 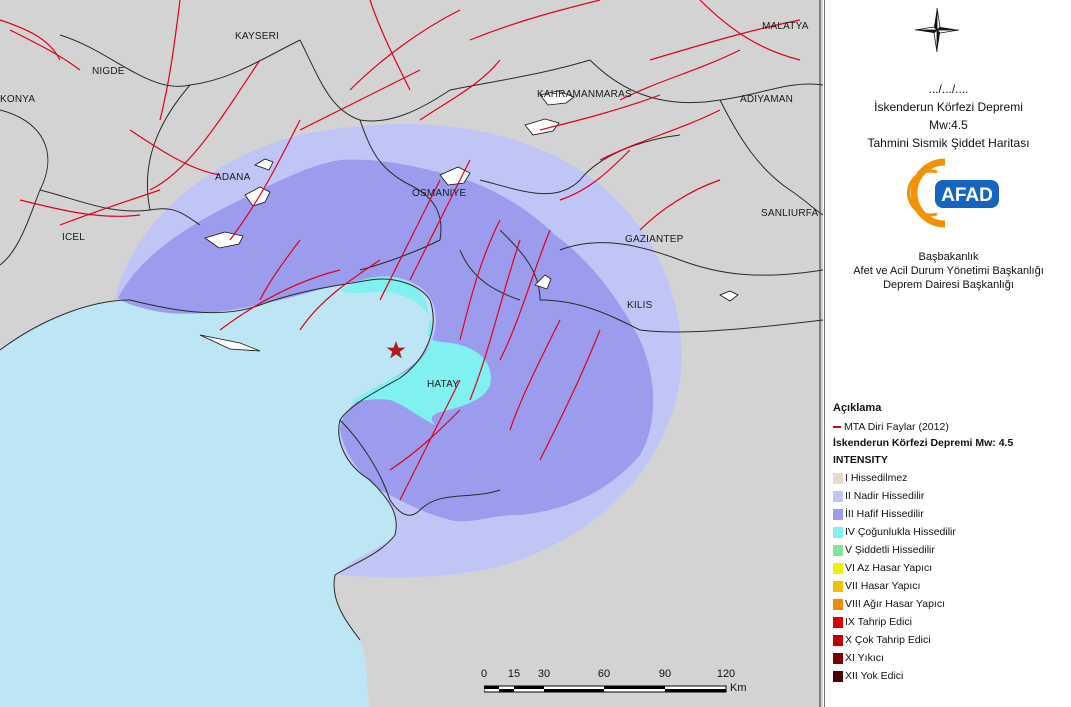 I want to click on scale-tick-0: 0, so click(x=484, y=674).